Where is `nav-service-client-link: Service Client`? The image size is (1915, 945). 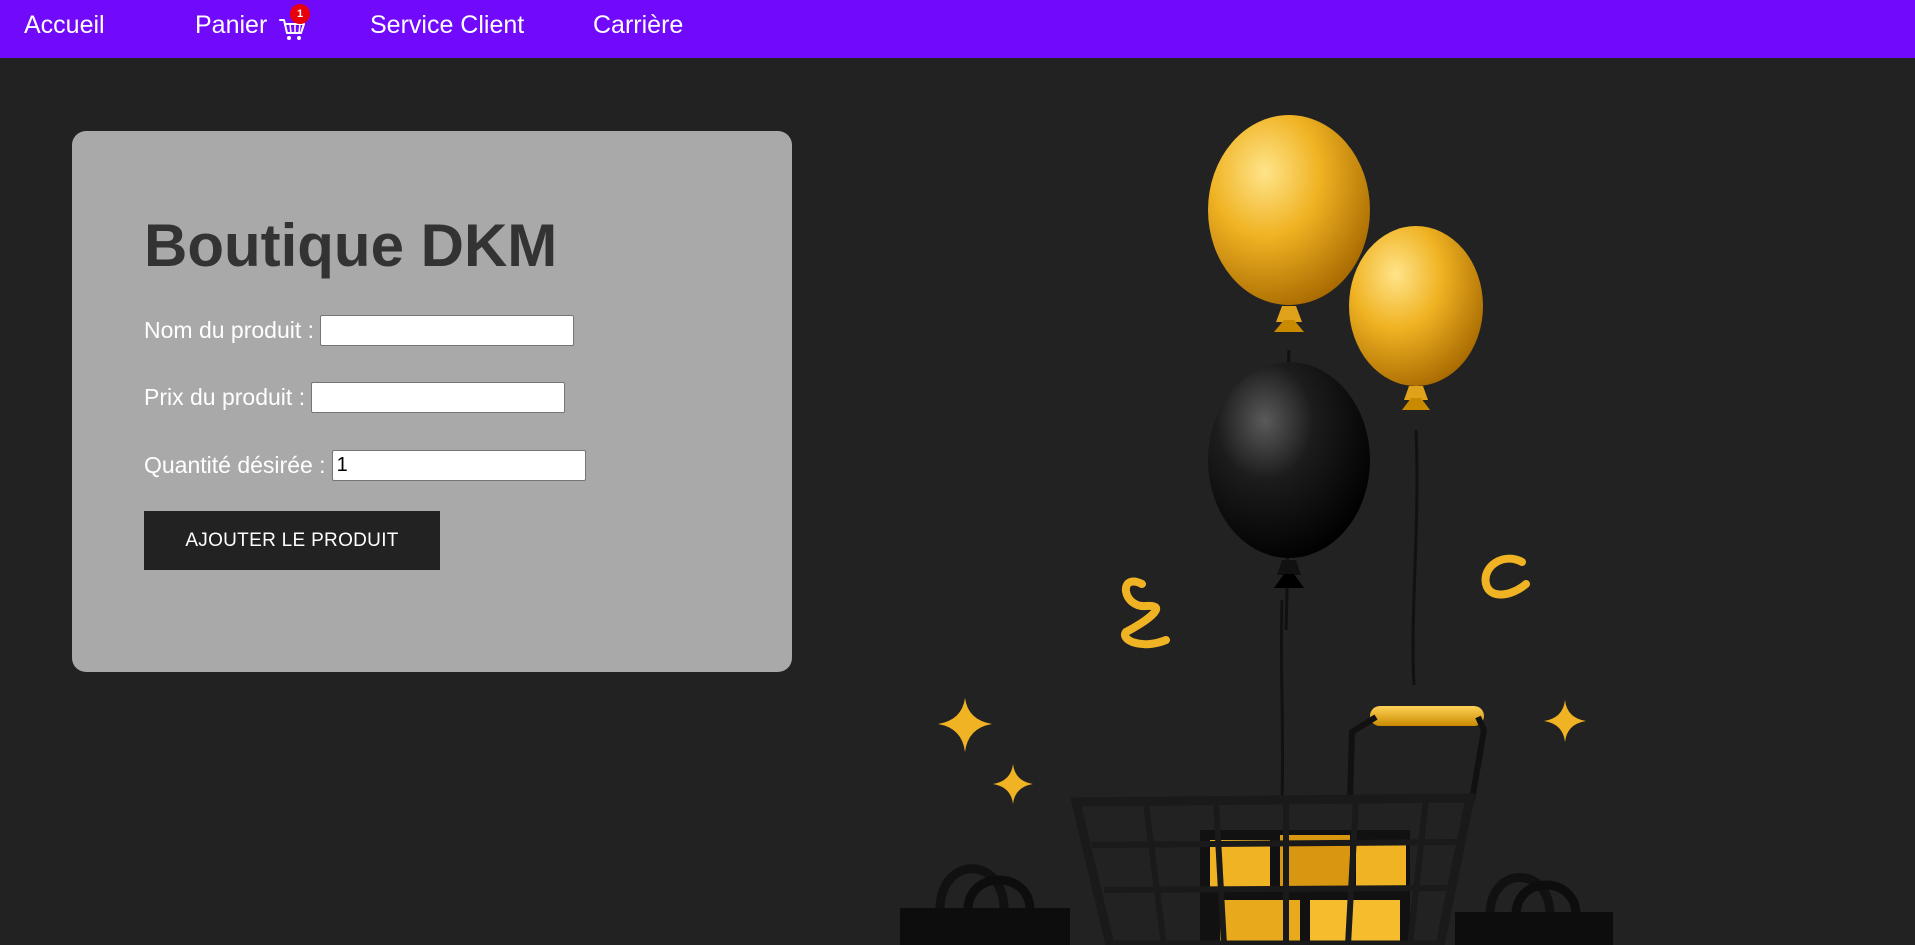 nav-service-client-link: Service Client is located at coordinates (447, 25).